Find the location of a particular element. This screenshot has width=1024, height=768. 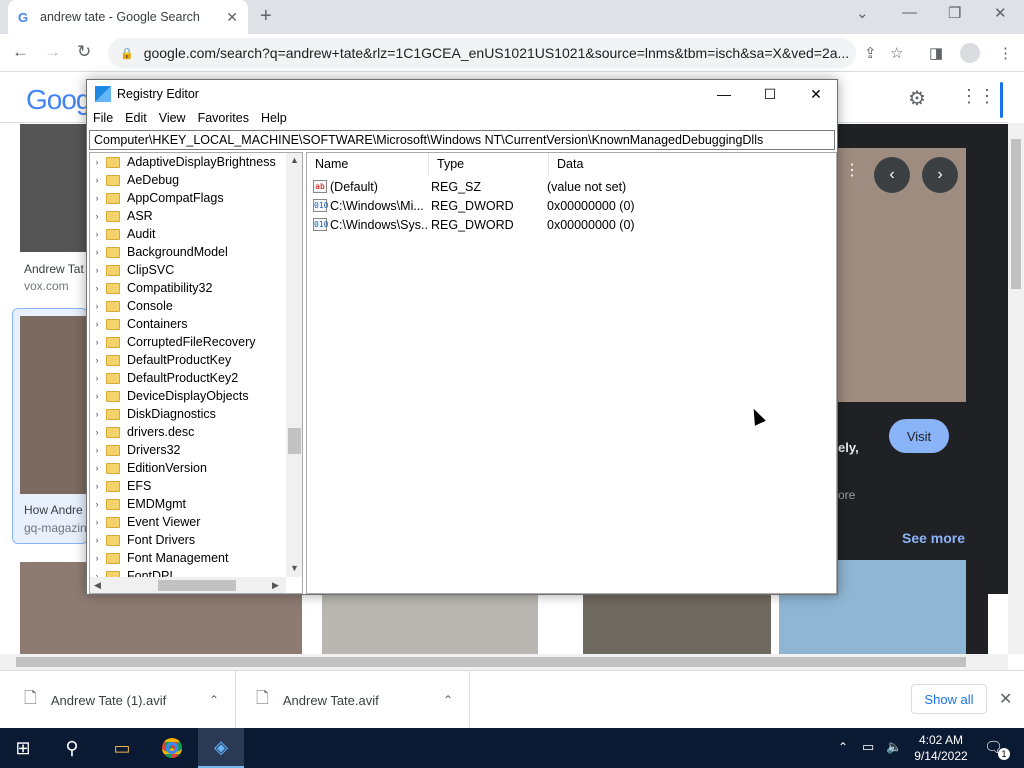

chrome-icon is located at coordinates (172, 748).